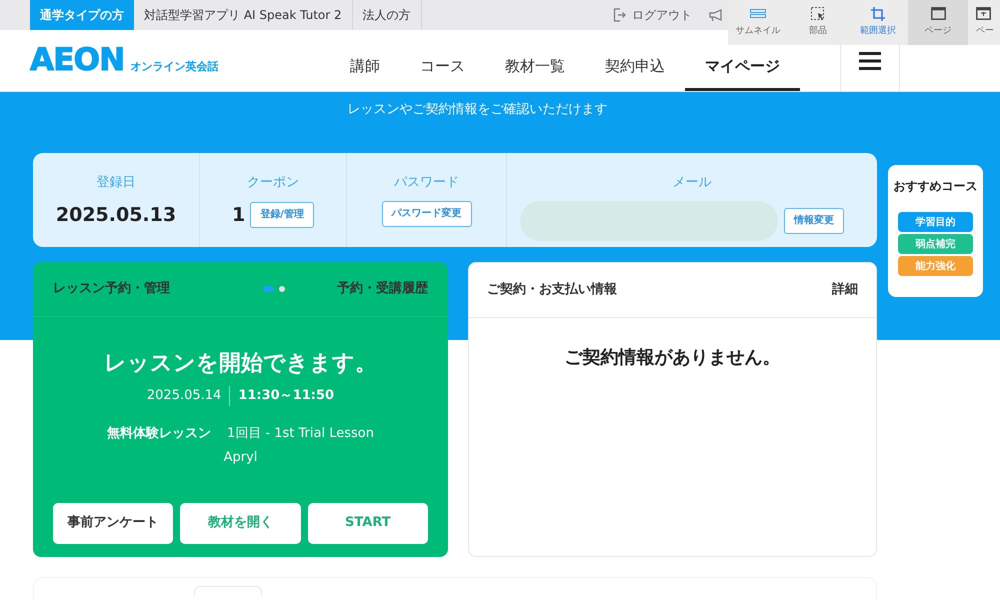 The image size is (1000, 600). What do you see at coordinates (552, 290) in the screenshot?
I see `card-title: ご契約・お支払い情報` at bounding box center [552, 290].